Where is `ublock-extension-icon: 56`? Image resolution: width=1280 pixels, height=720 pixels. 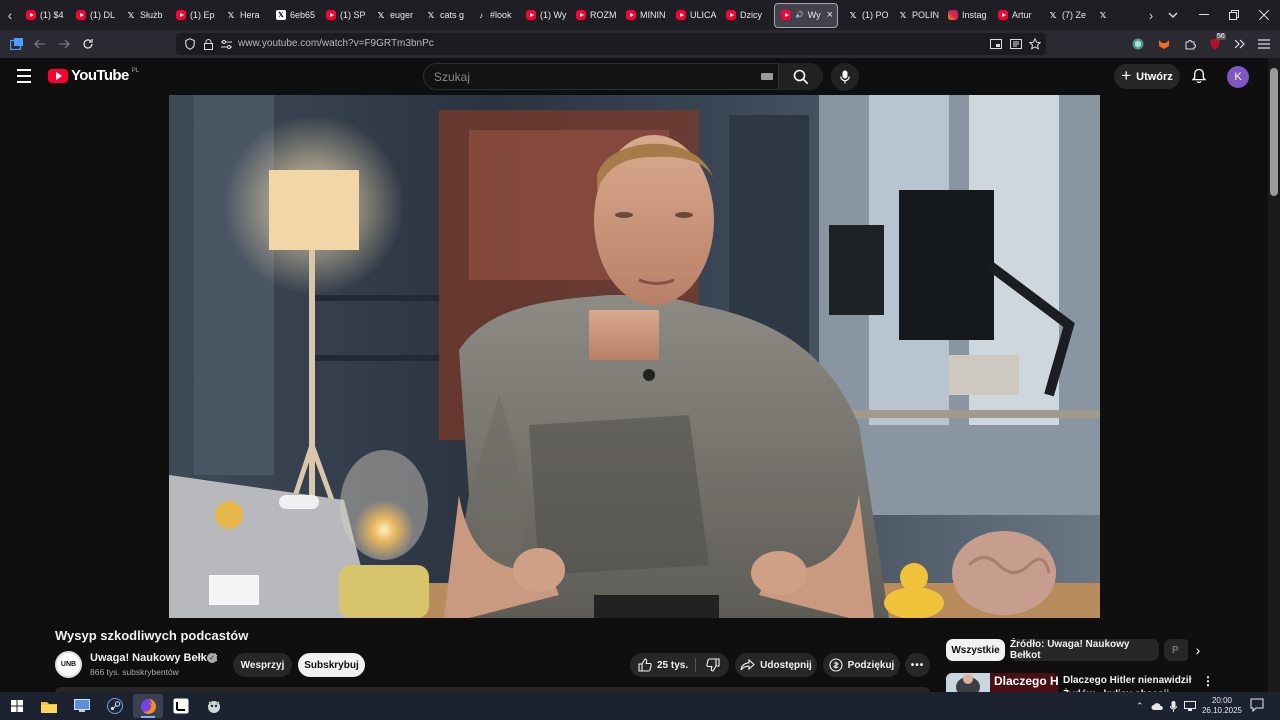
ublock-extension-icon: 56 is located at coordinates (1216, 43).